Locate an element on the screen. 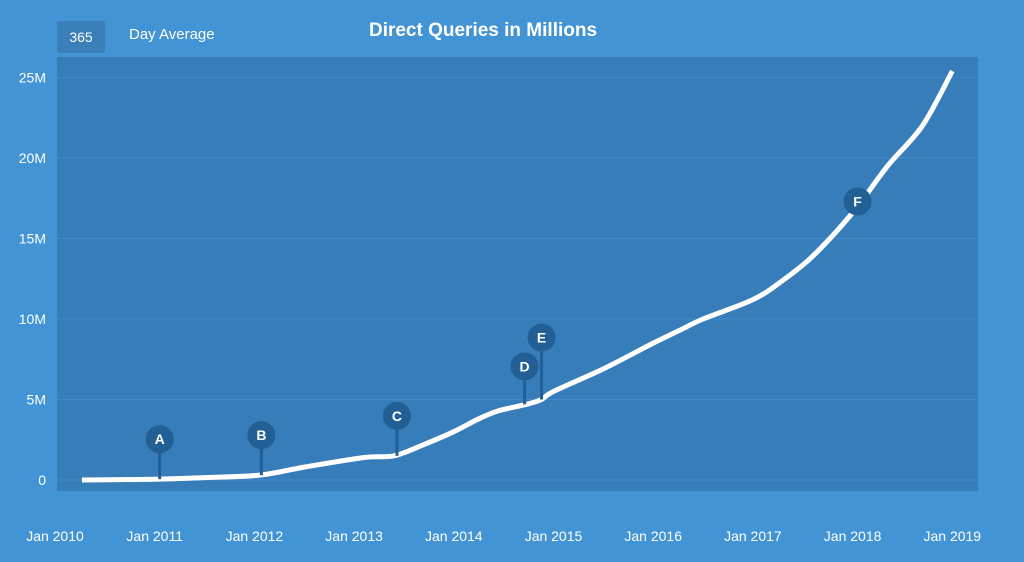 This screenshot has height=562, width=1024. pin-label: F is located at coordinates (857, 201).